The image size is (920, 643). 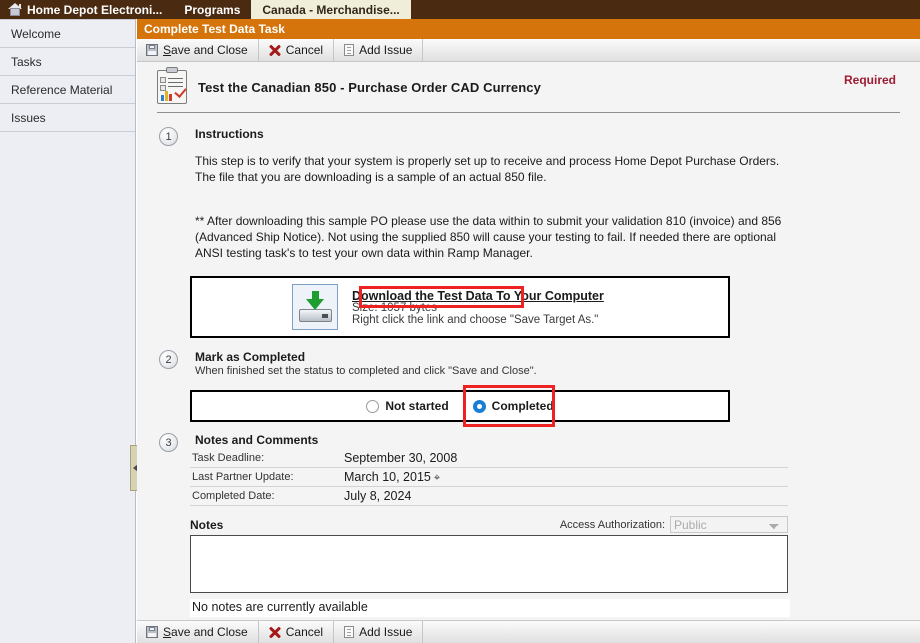 I want to click on sidebar-item-welcome: Welcome, so click(x=67, y=33).